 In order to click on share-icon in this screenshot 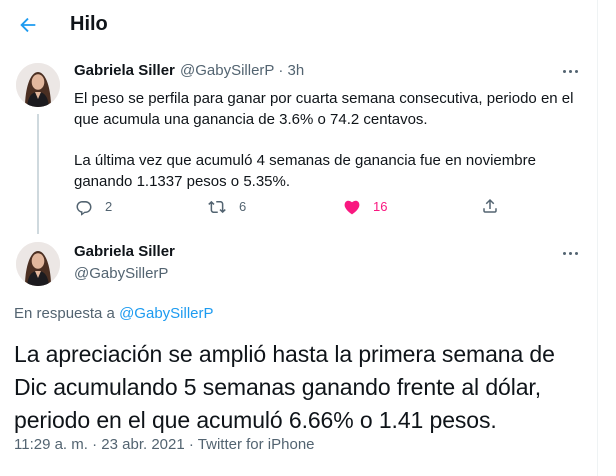, I will do `click(490, 205)`.